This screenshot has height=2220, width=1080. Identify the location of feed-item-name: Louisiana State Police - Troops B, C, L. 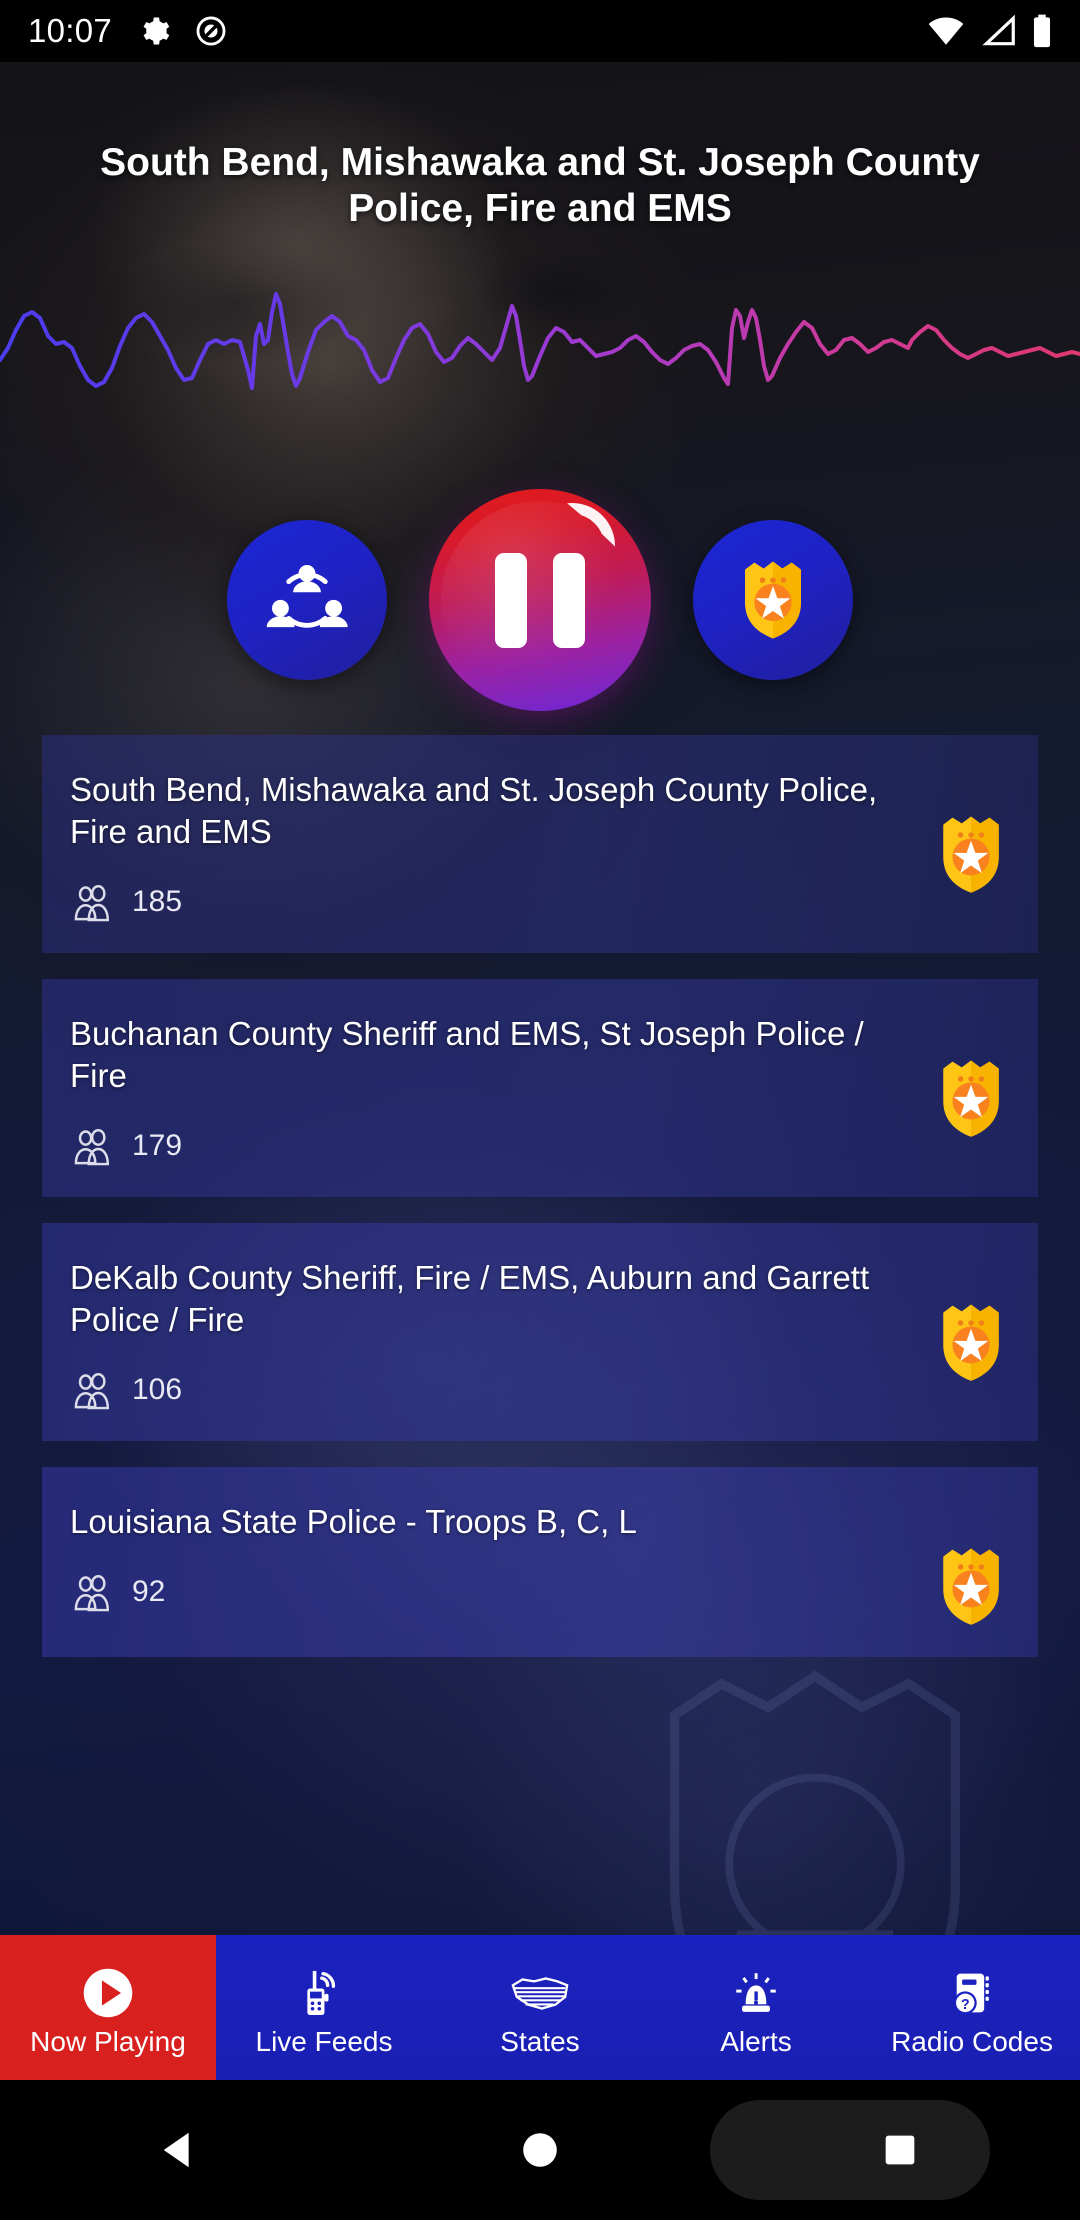
(353, 1521).